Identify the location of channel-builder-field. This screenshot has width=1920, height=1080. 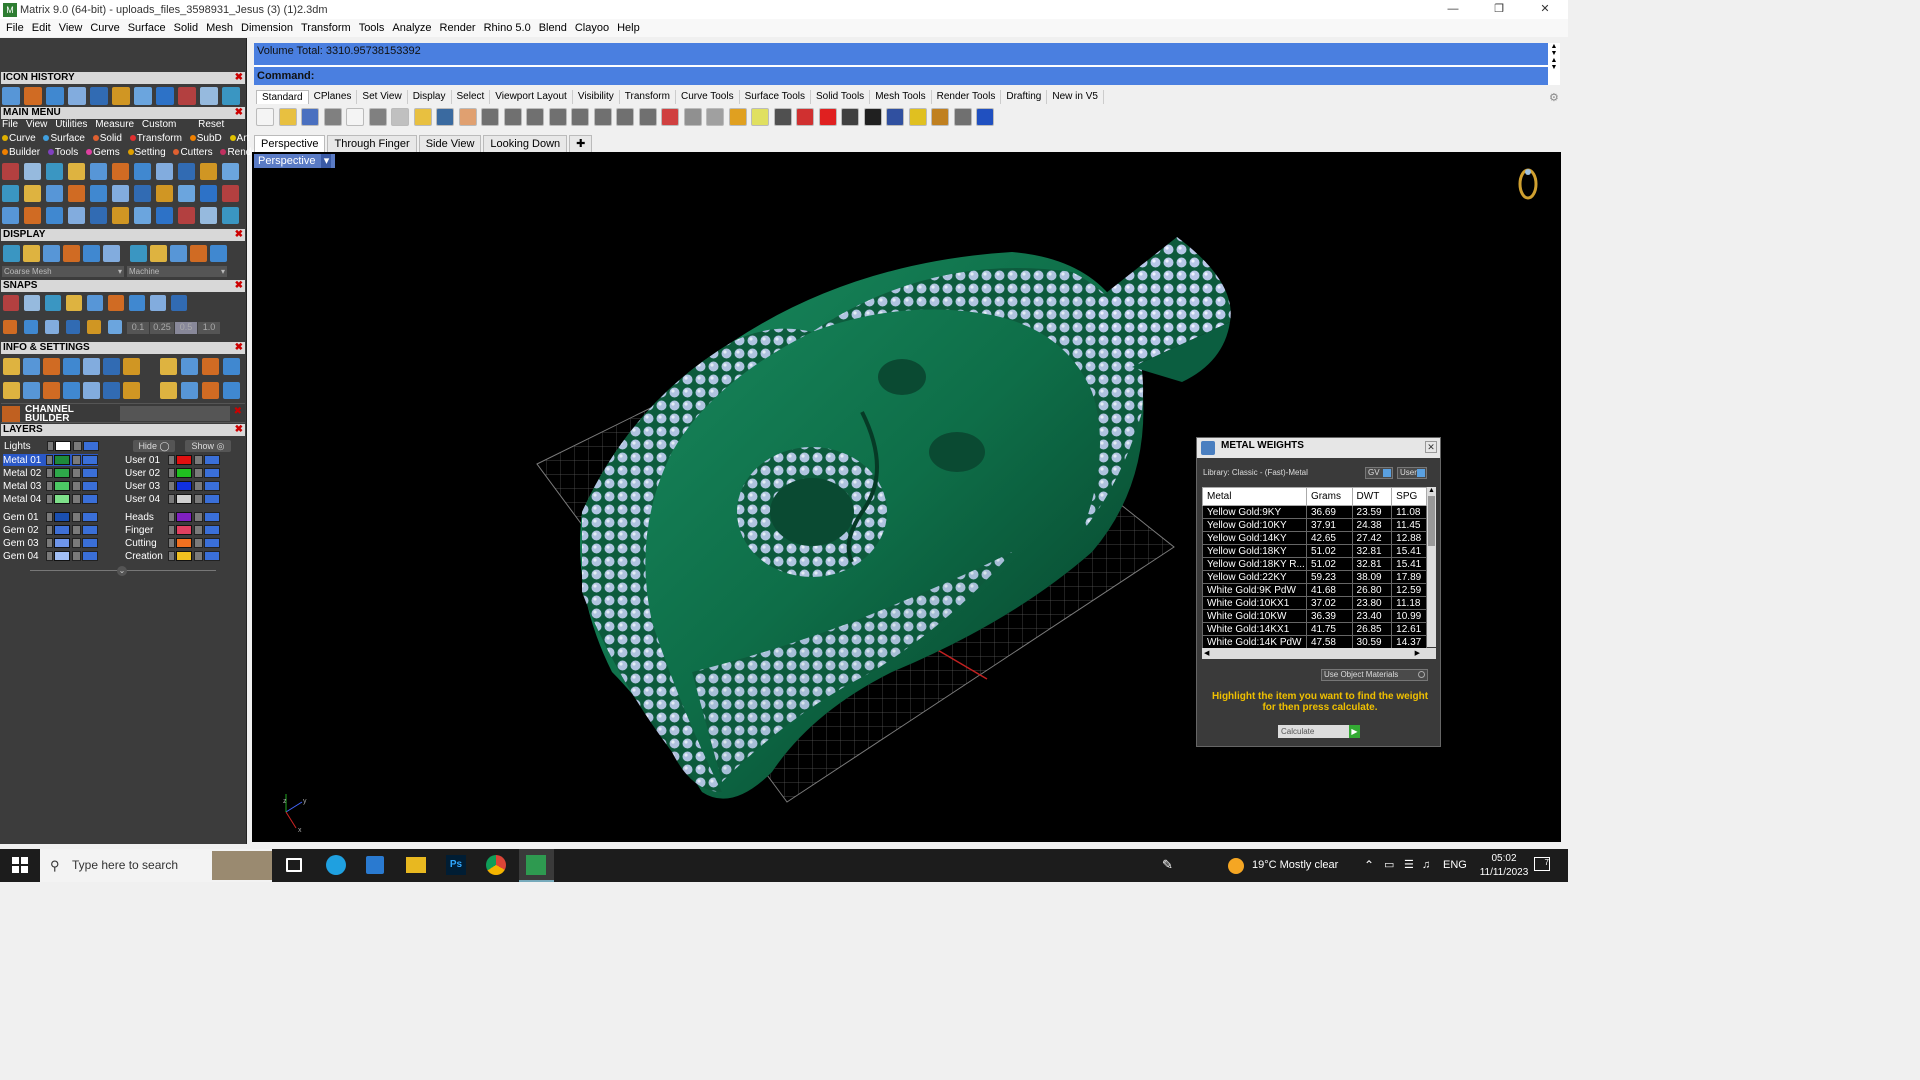
(175, 413).